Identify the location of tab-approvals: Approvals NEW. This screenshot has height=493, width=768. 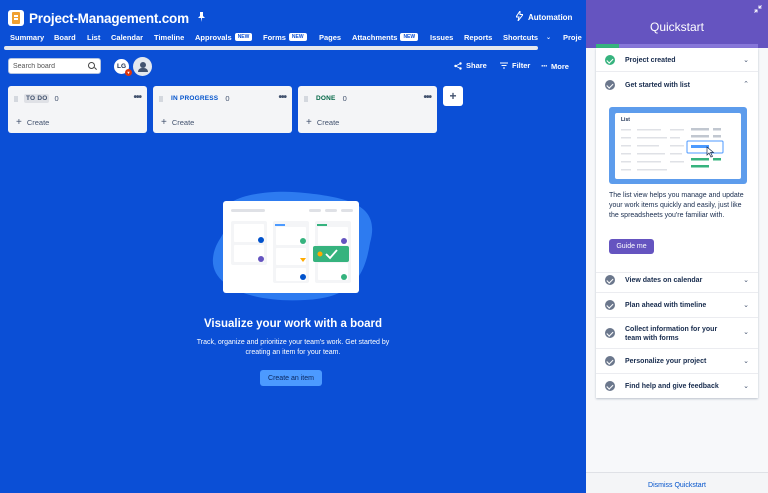
(224, 37).